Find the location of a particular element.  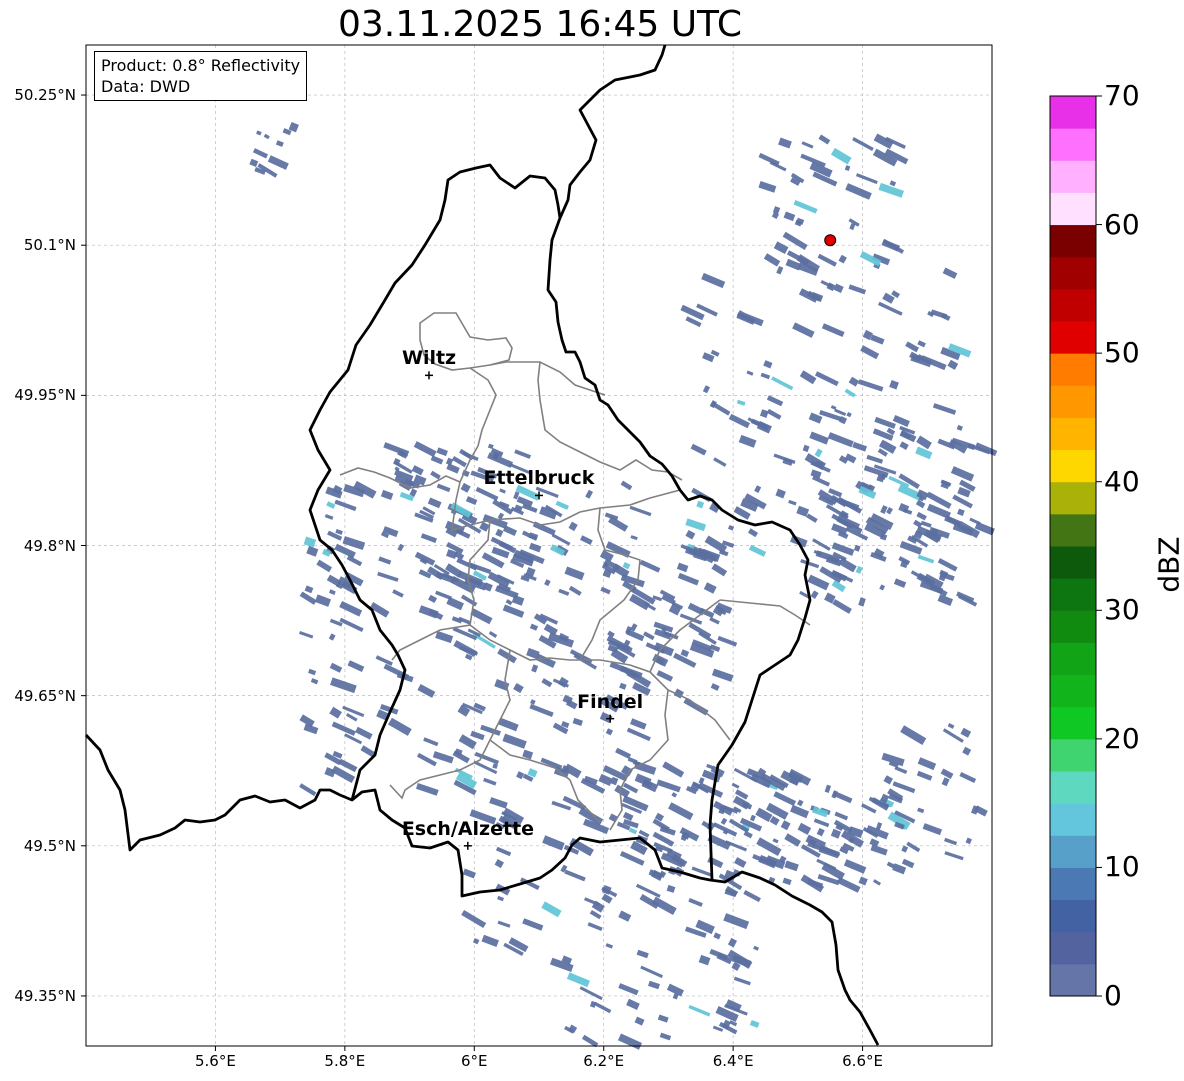

info-box: Product: 0.8° Reflectivity Data: DWD is located at coordinates (201, 76).